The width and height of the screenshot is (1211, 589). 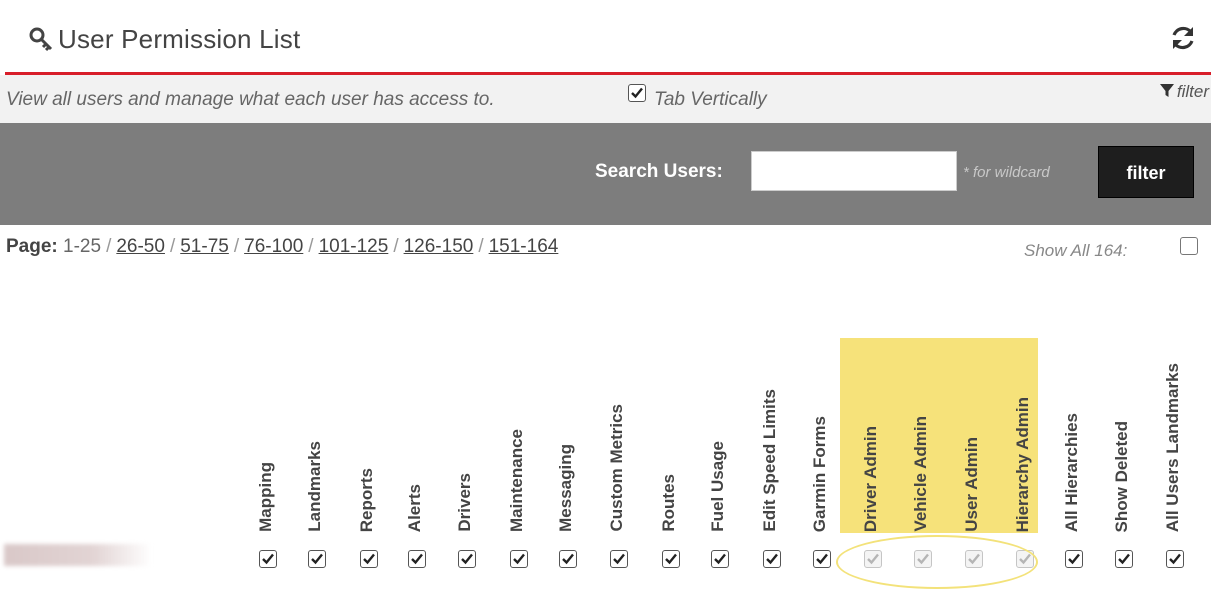 I want to click on permission-checkbox-all-hierarchies, so click(x=1074, y=559).